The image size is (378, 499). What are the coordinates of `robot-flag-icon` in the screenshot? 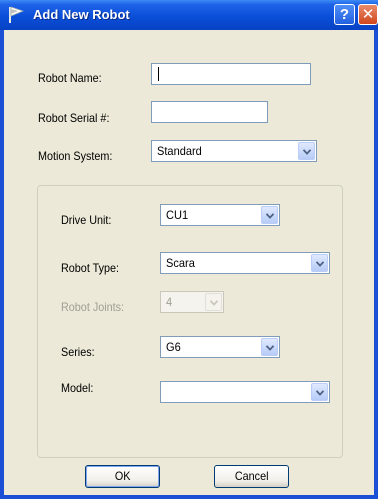 It's located at (17, 14).